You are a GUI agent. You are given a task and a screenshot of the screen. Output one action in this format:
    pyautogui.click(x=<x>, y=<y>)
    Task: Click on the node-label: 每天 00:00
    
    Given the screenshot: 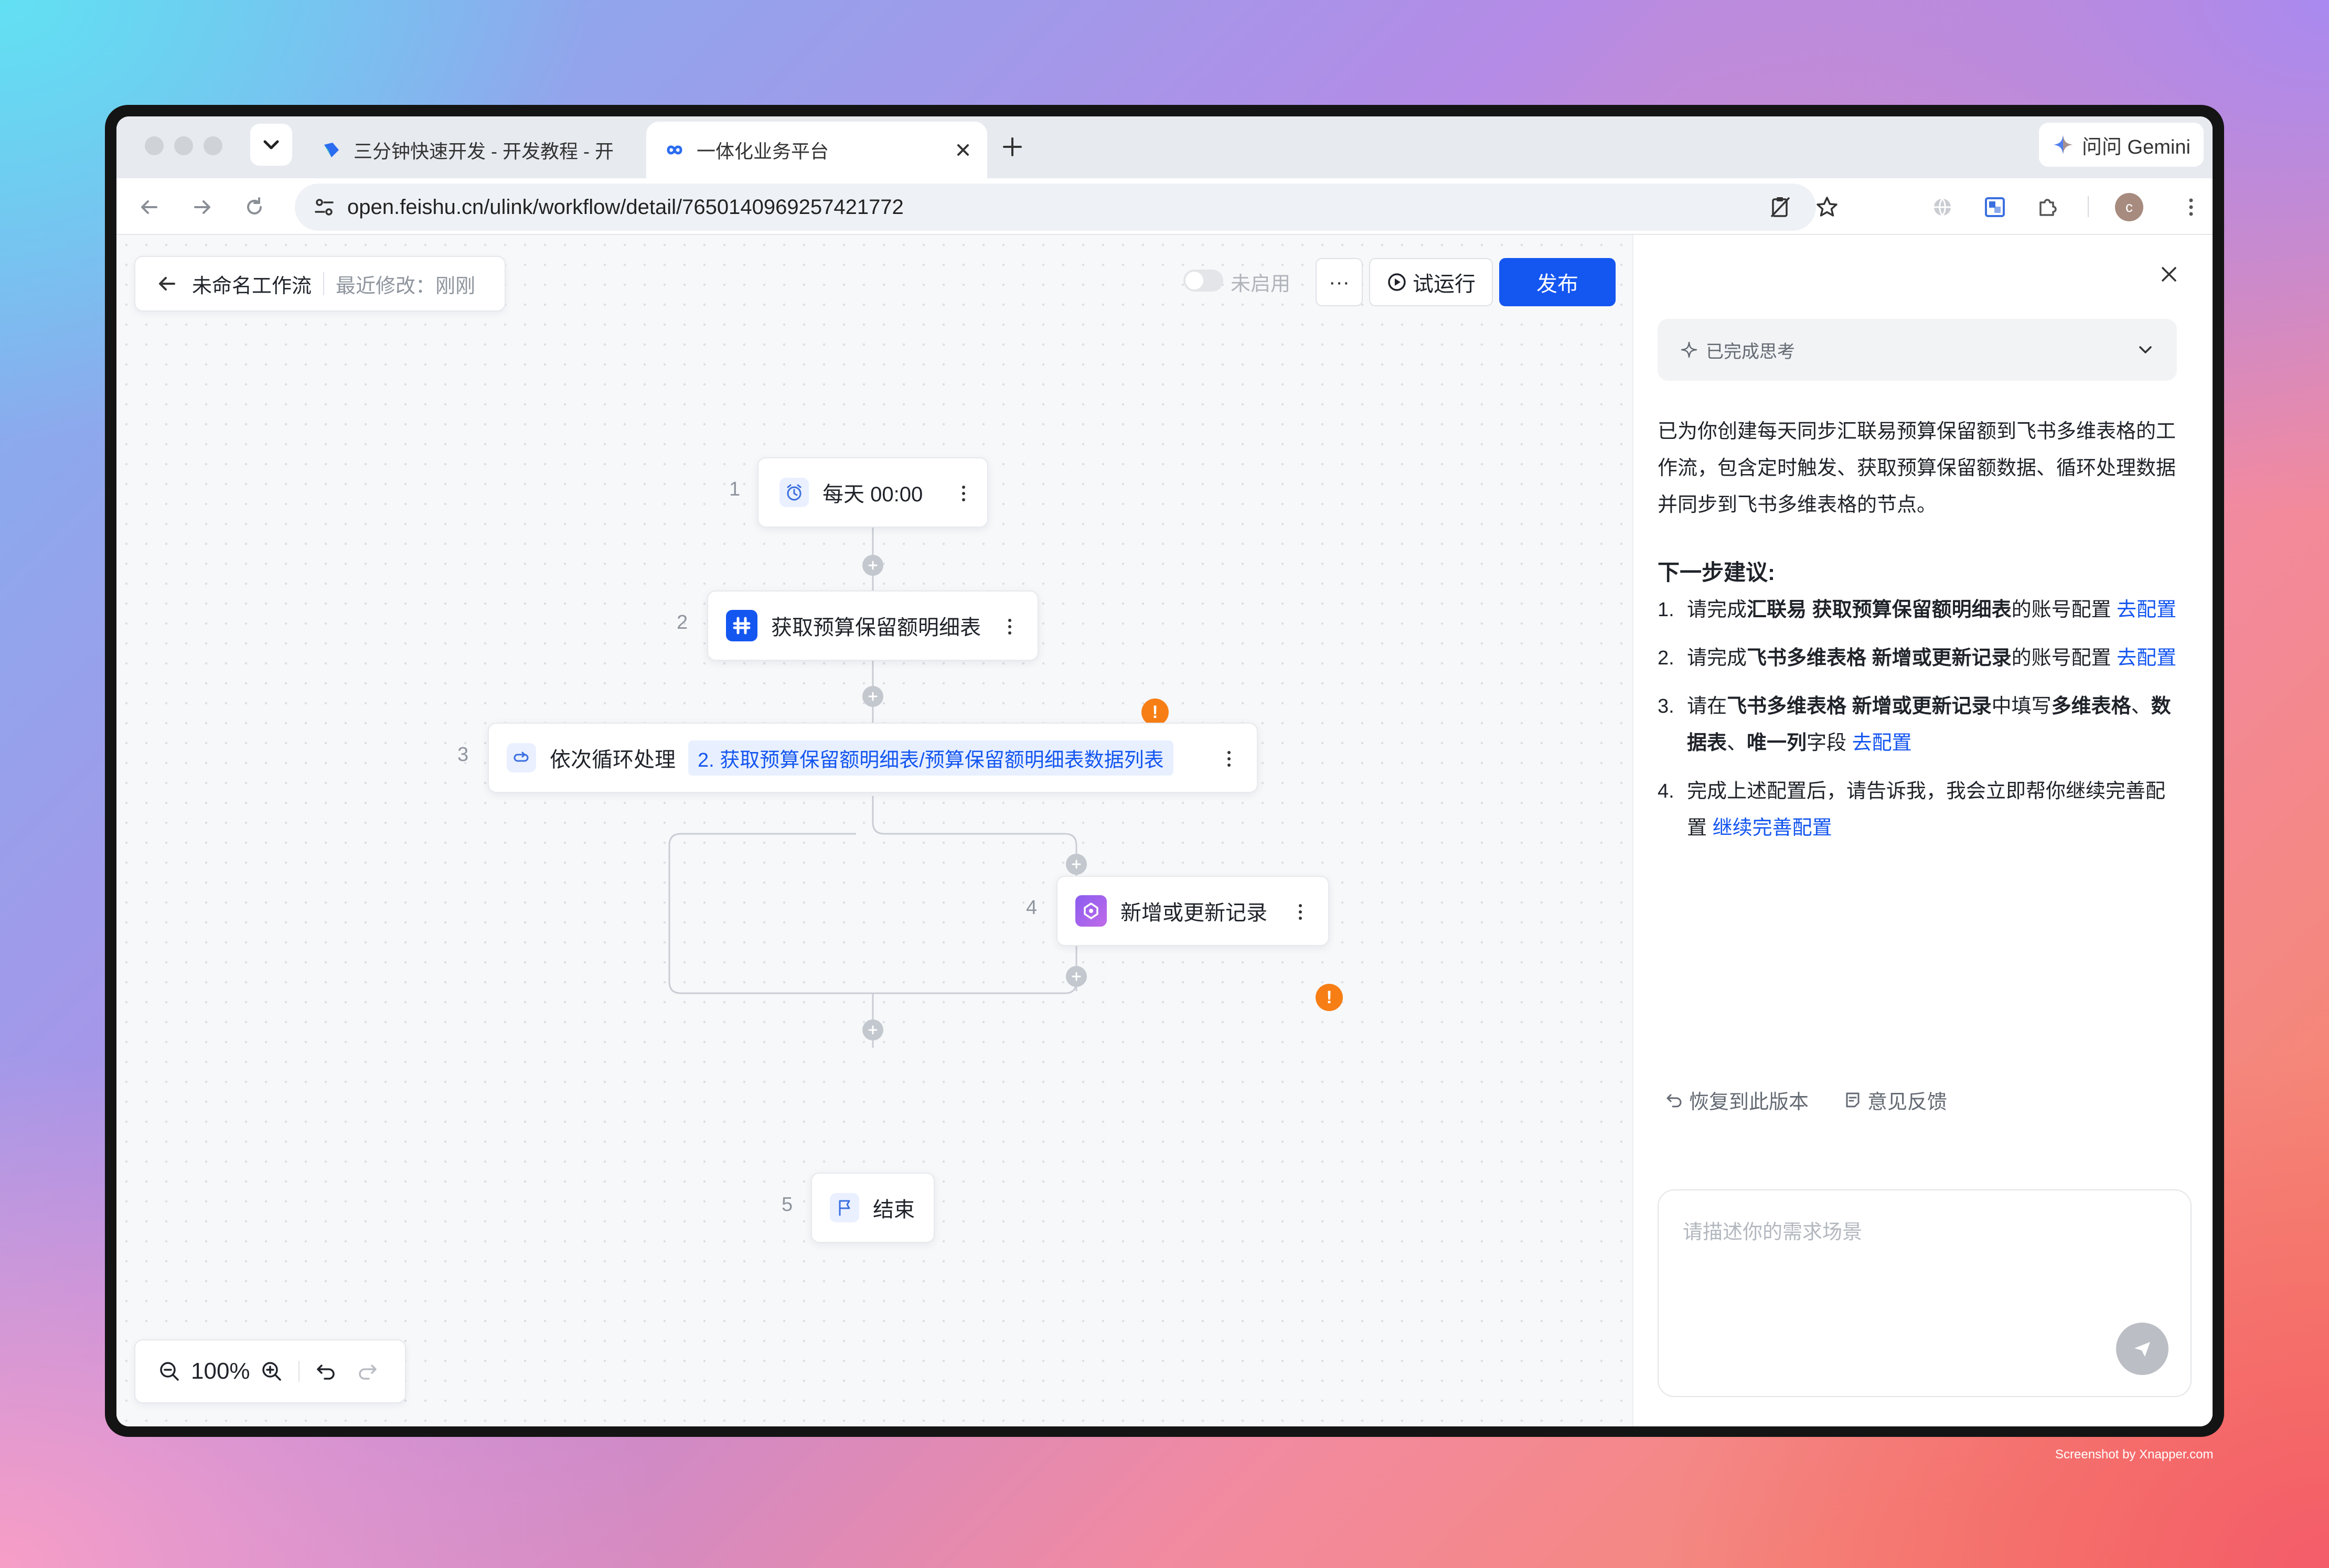 What is the action you would take?
    pyautogui.click(x=873, y=494)
    